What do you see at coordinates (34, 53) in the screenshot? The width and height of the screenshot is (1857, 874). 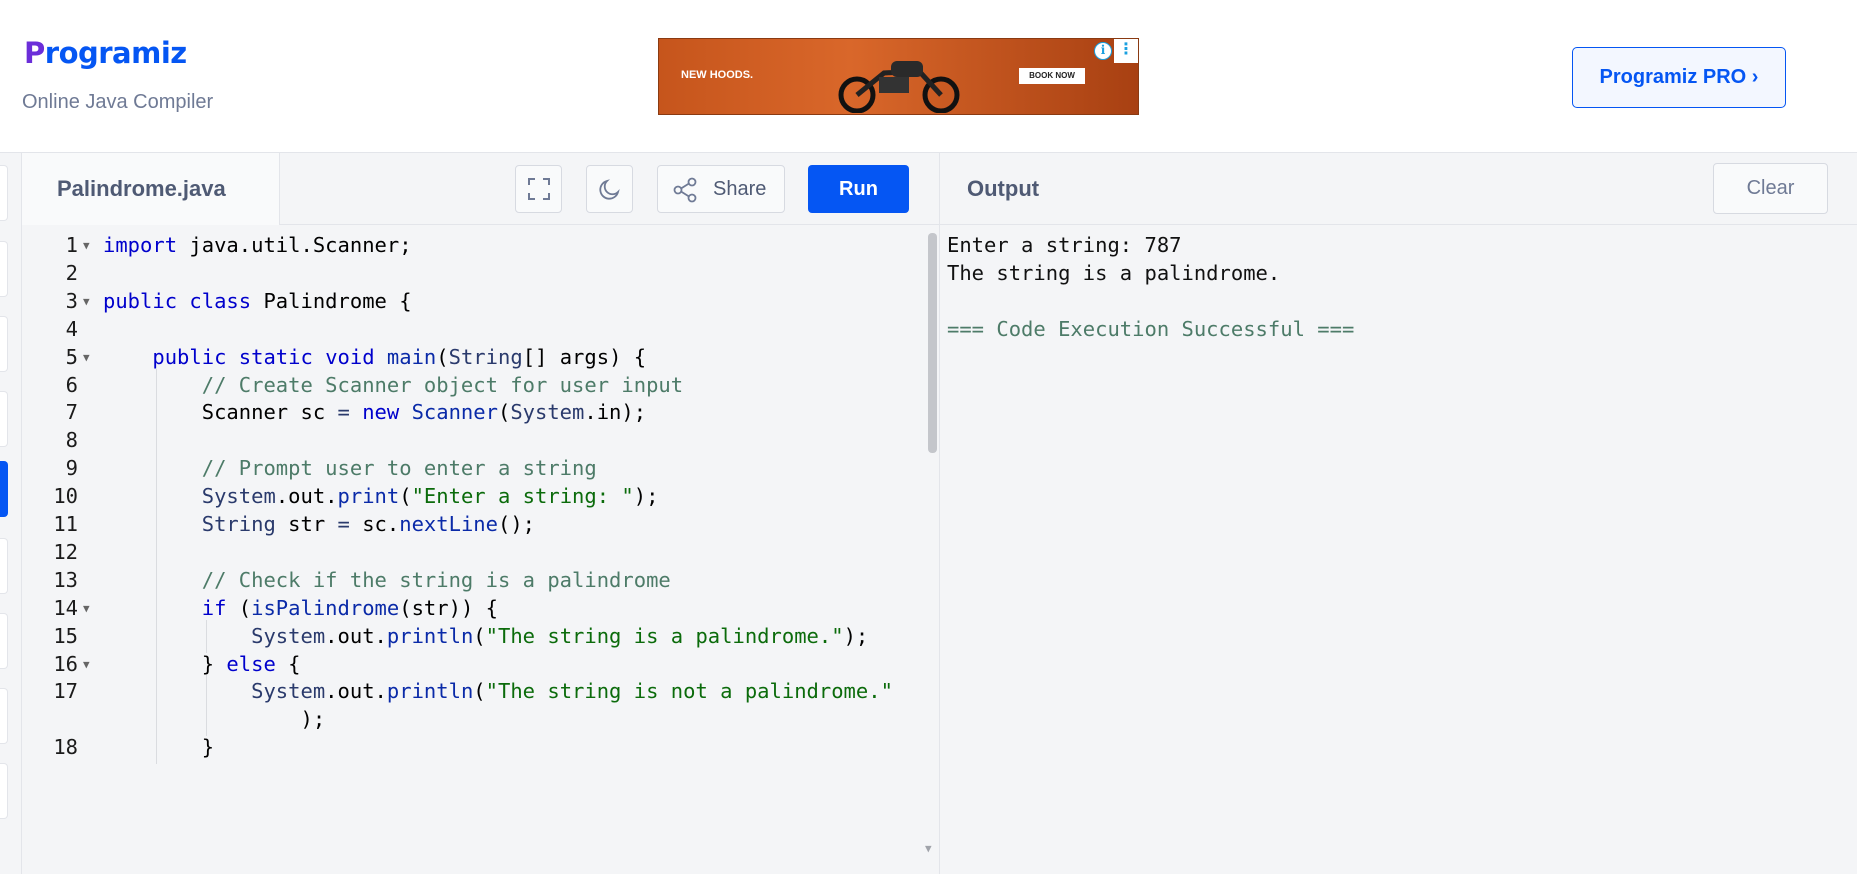 I see `logo-initial: P` at bounding box center [34, 53].